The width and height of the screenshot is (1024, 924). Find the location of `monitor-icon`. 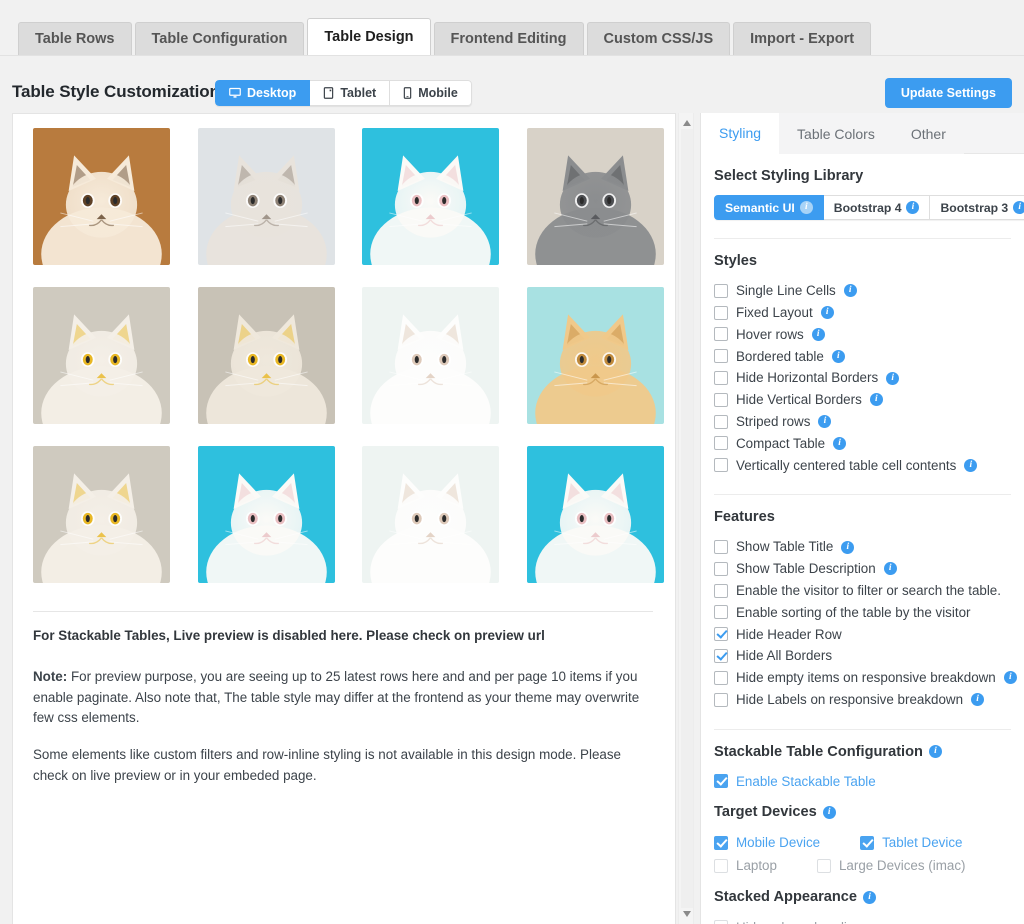

monitor-icon is located at coordinates (235, 93).